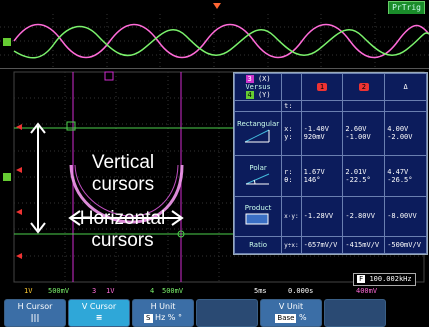 The width and height of the screenshot is (429, 327). I want to click on v-unit-button: V Unit Base %, so click(291, 313).